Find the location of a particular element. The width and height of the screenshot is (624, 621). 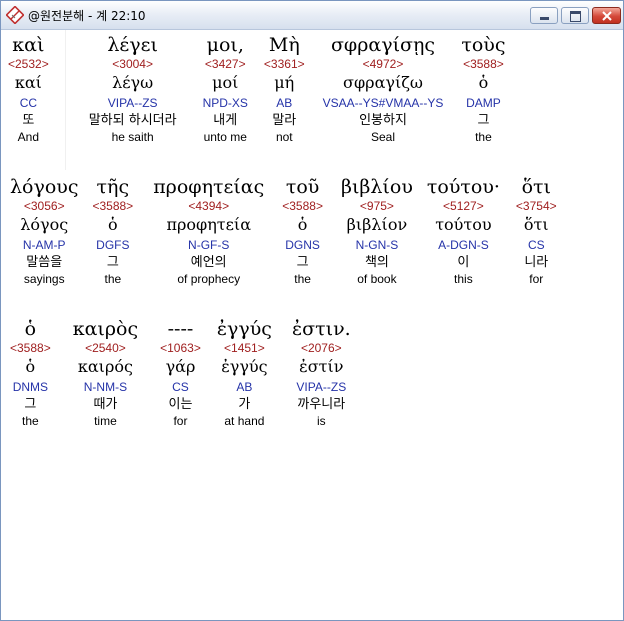

parsing-code: N-GF-S is located at coordinates (209, 245).